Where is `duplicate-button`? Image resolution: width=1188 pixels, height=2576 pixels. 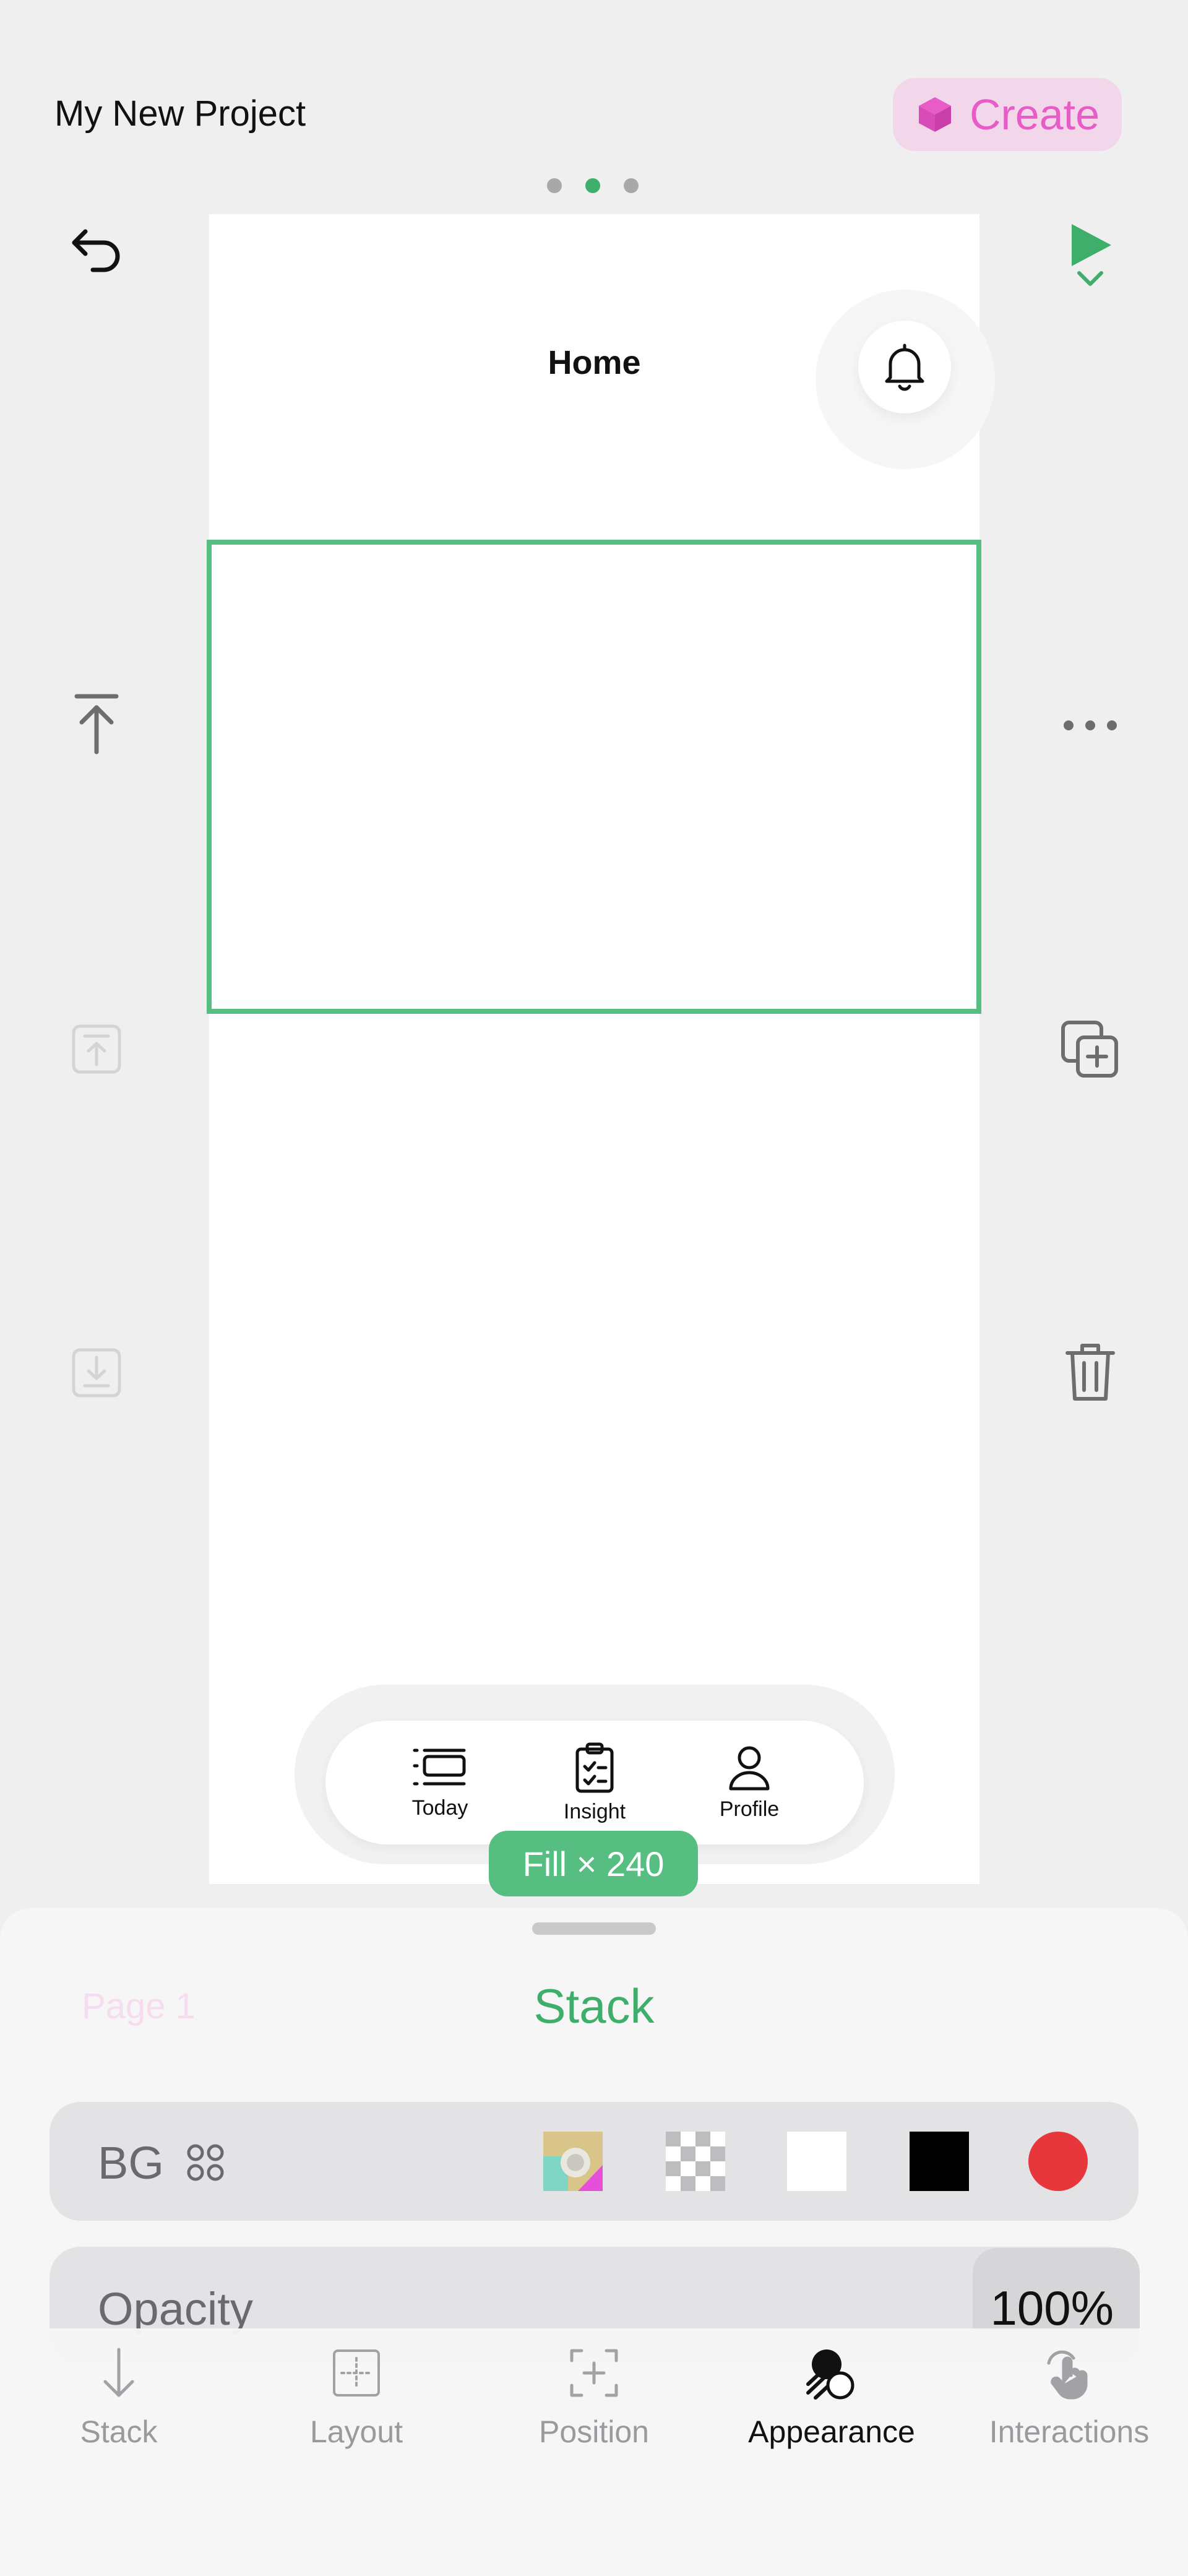 duplicate-button is located at coordinates (1090, 1050).